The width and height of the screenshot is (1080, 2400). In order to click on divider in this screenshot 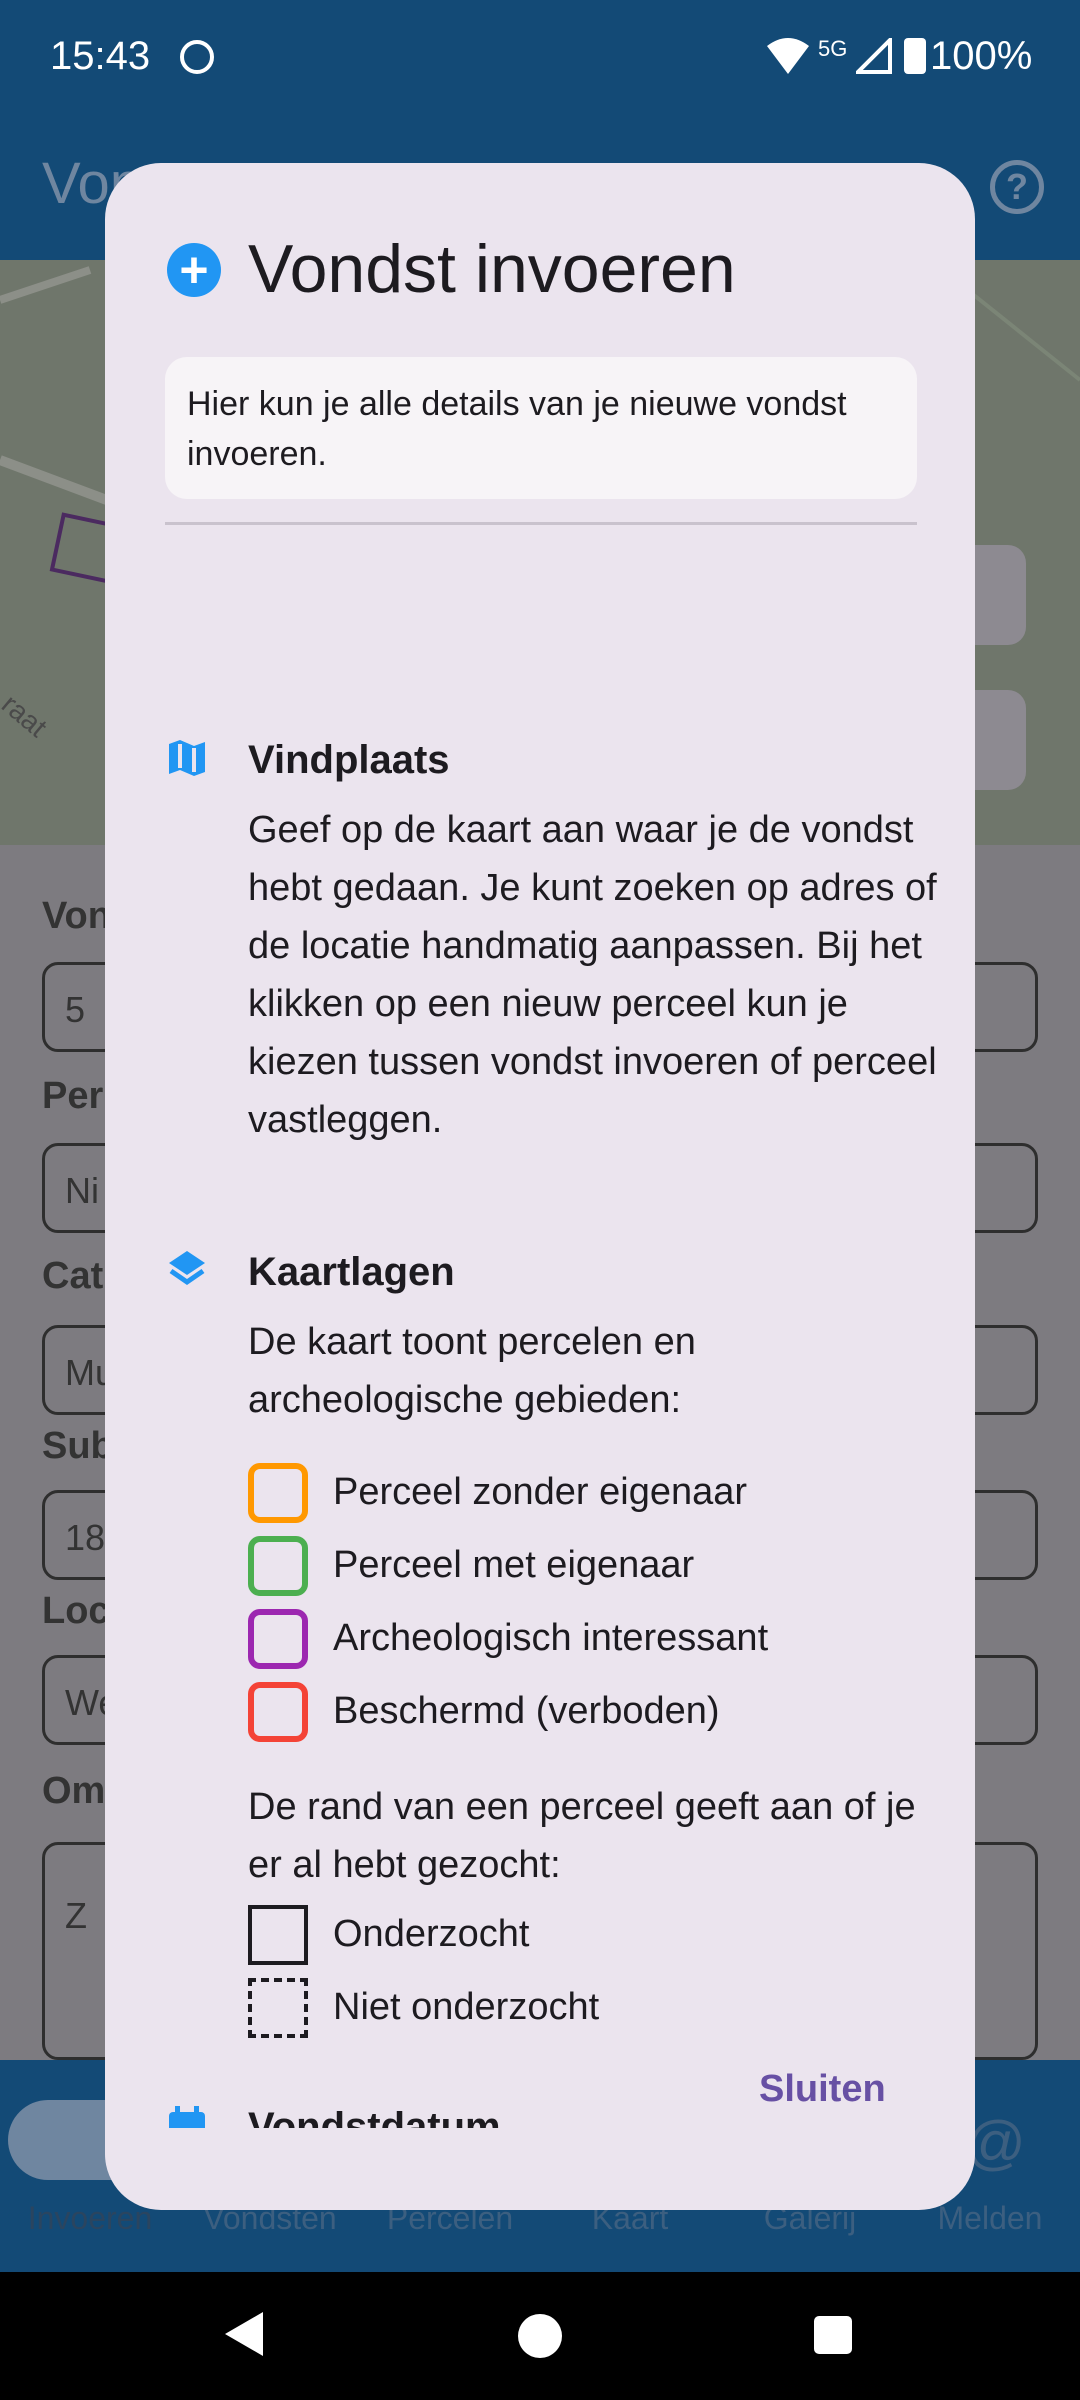, I will do `click(541, 523)`.